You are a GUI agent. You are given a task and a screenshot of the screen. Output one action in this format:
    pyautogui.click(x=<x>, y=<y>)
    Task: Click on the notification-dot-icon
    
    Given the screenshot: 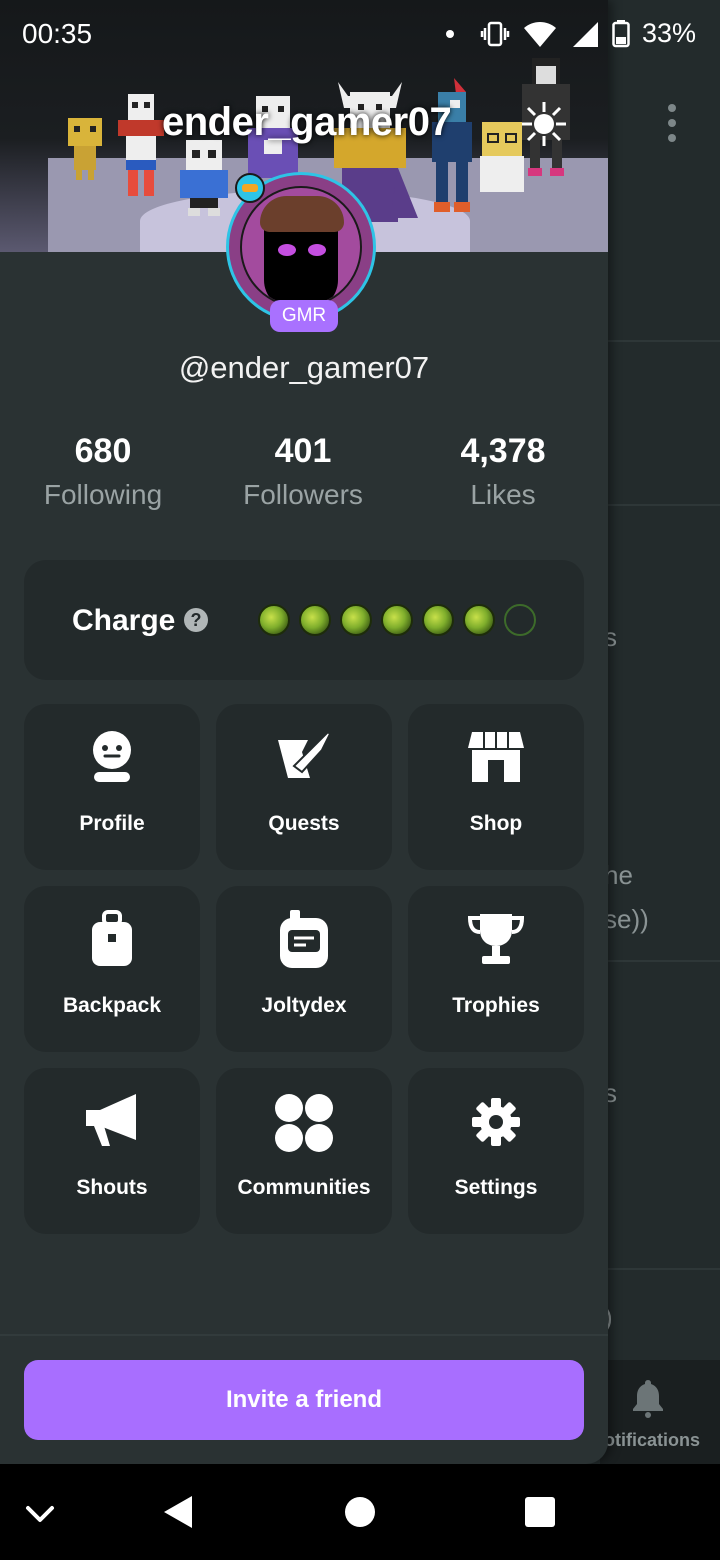 What is the action you would take?
    pyautogui.click(x=449, y=33)
    